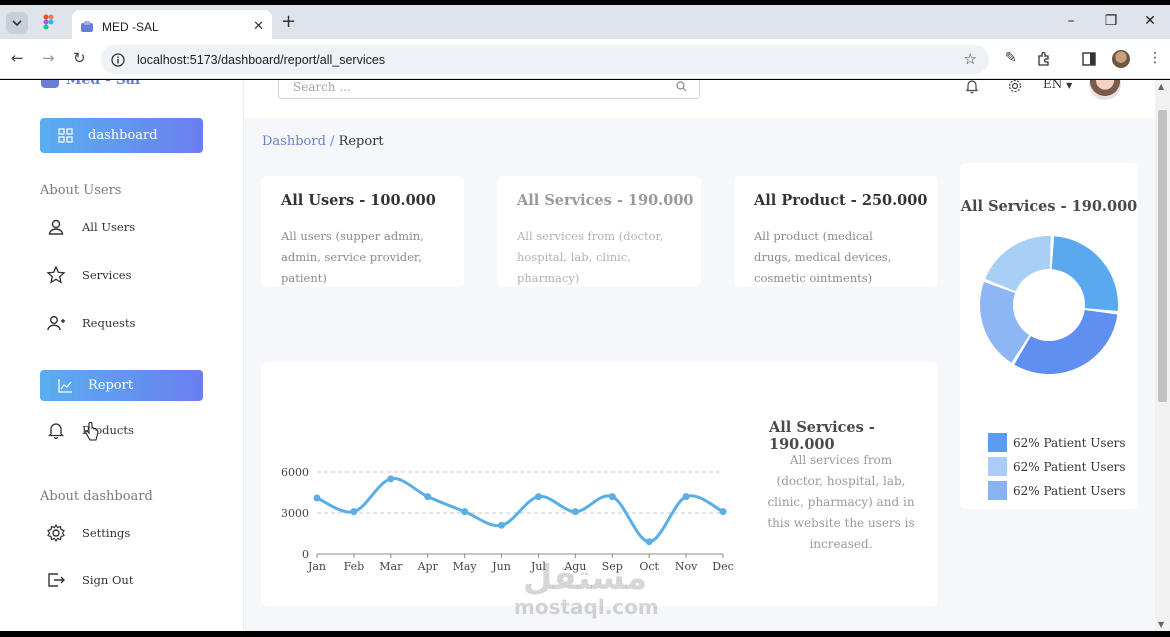 The width and height of the screenshot is (1170, 637). What do you see at coordinates (1015, 87) in the screenshot?
I see `settings-gear-icon` at bounding box center [1015, 87].